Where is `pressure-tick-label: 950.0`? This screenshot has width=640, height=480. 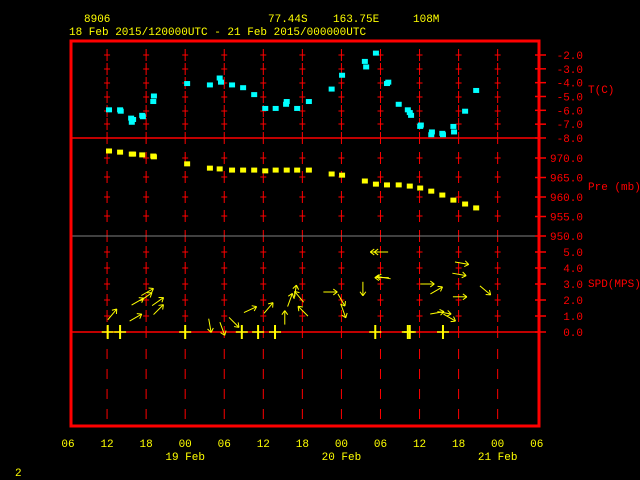 pressure-tick-label: 950.0 is located at coordinates (566, 238).